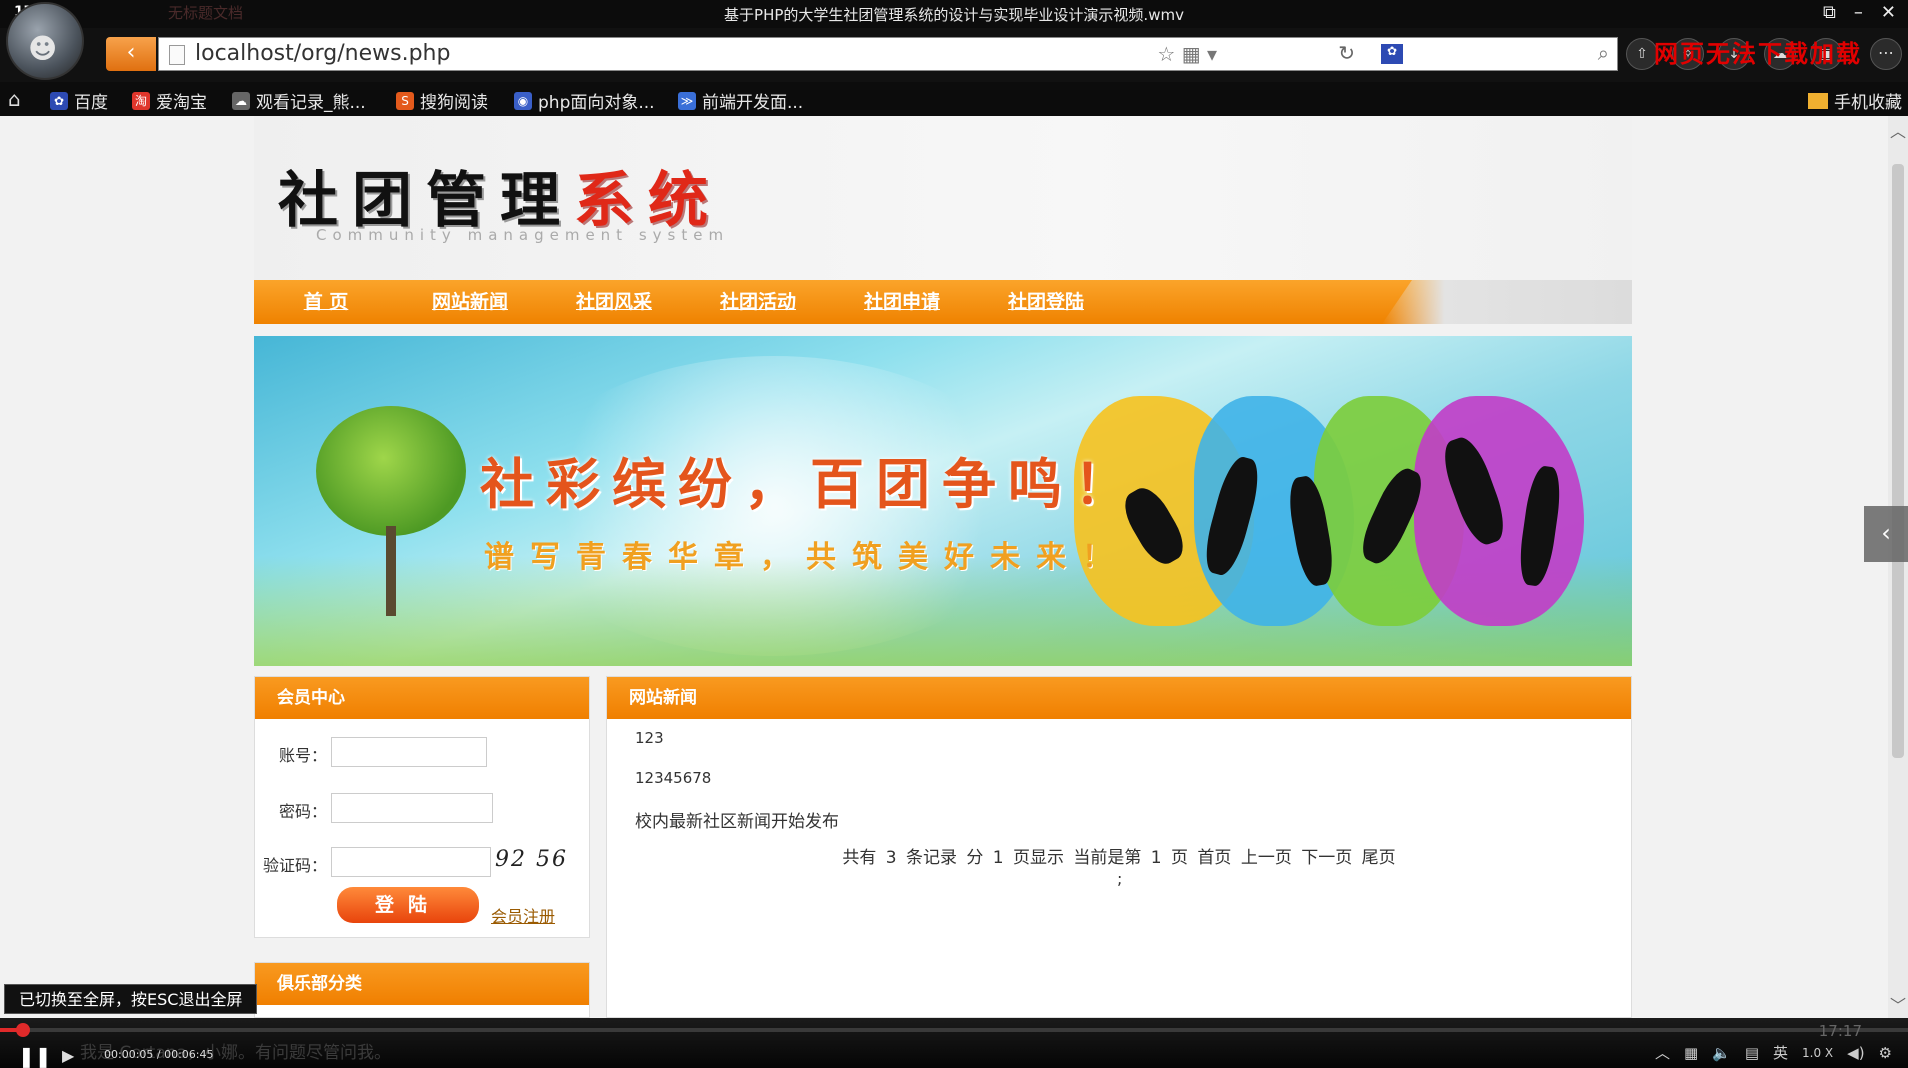 The image size is (1908, 1068). Describe the element at coordinates (409, 752) in the screenshot. I see `account-input` at that location.